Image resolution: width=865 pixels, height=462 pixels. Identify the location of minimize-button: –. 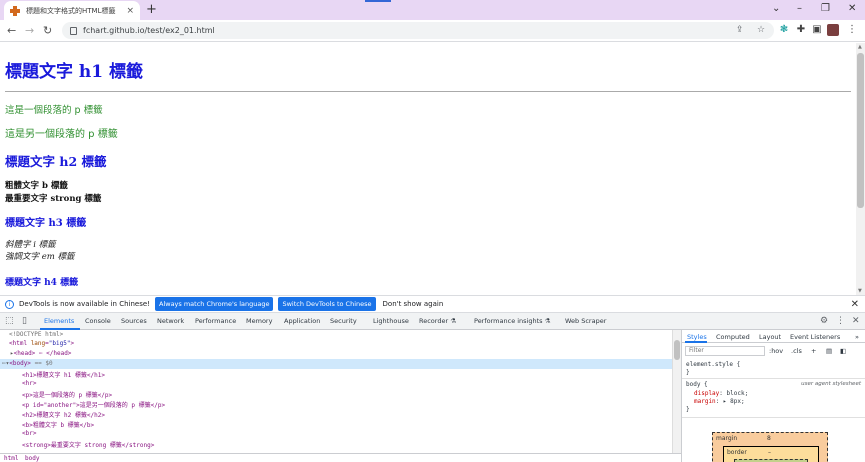
(799, 8).